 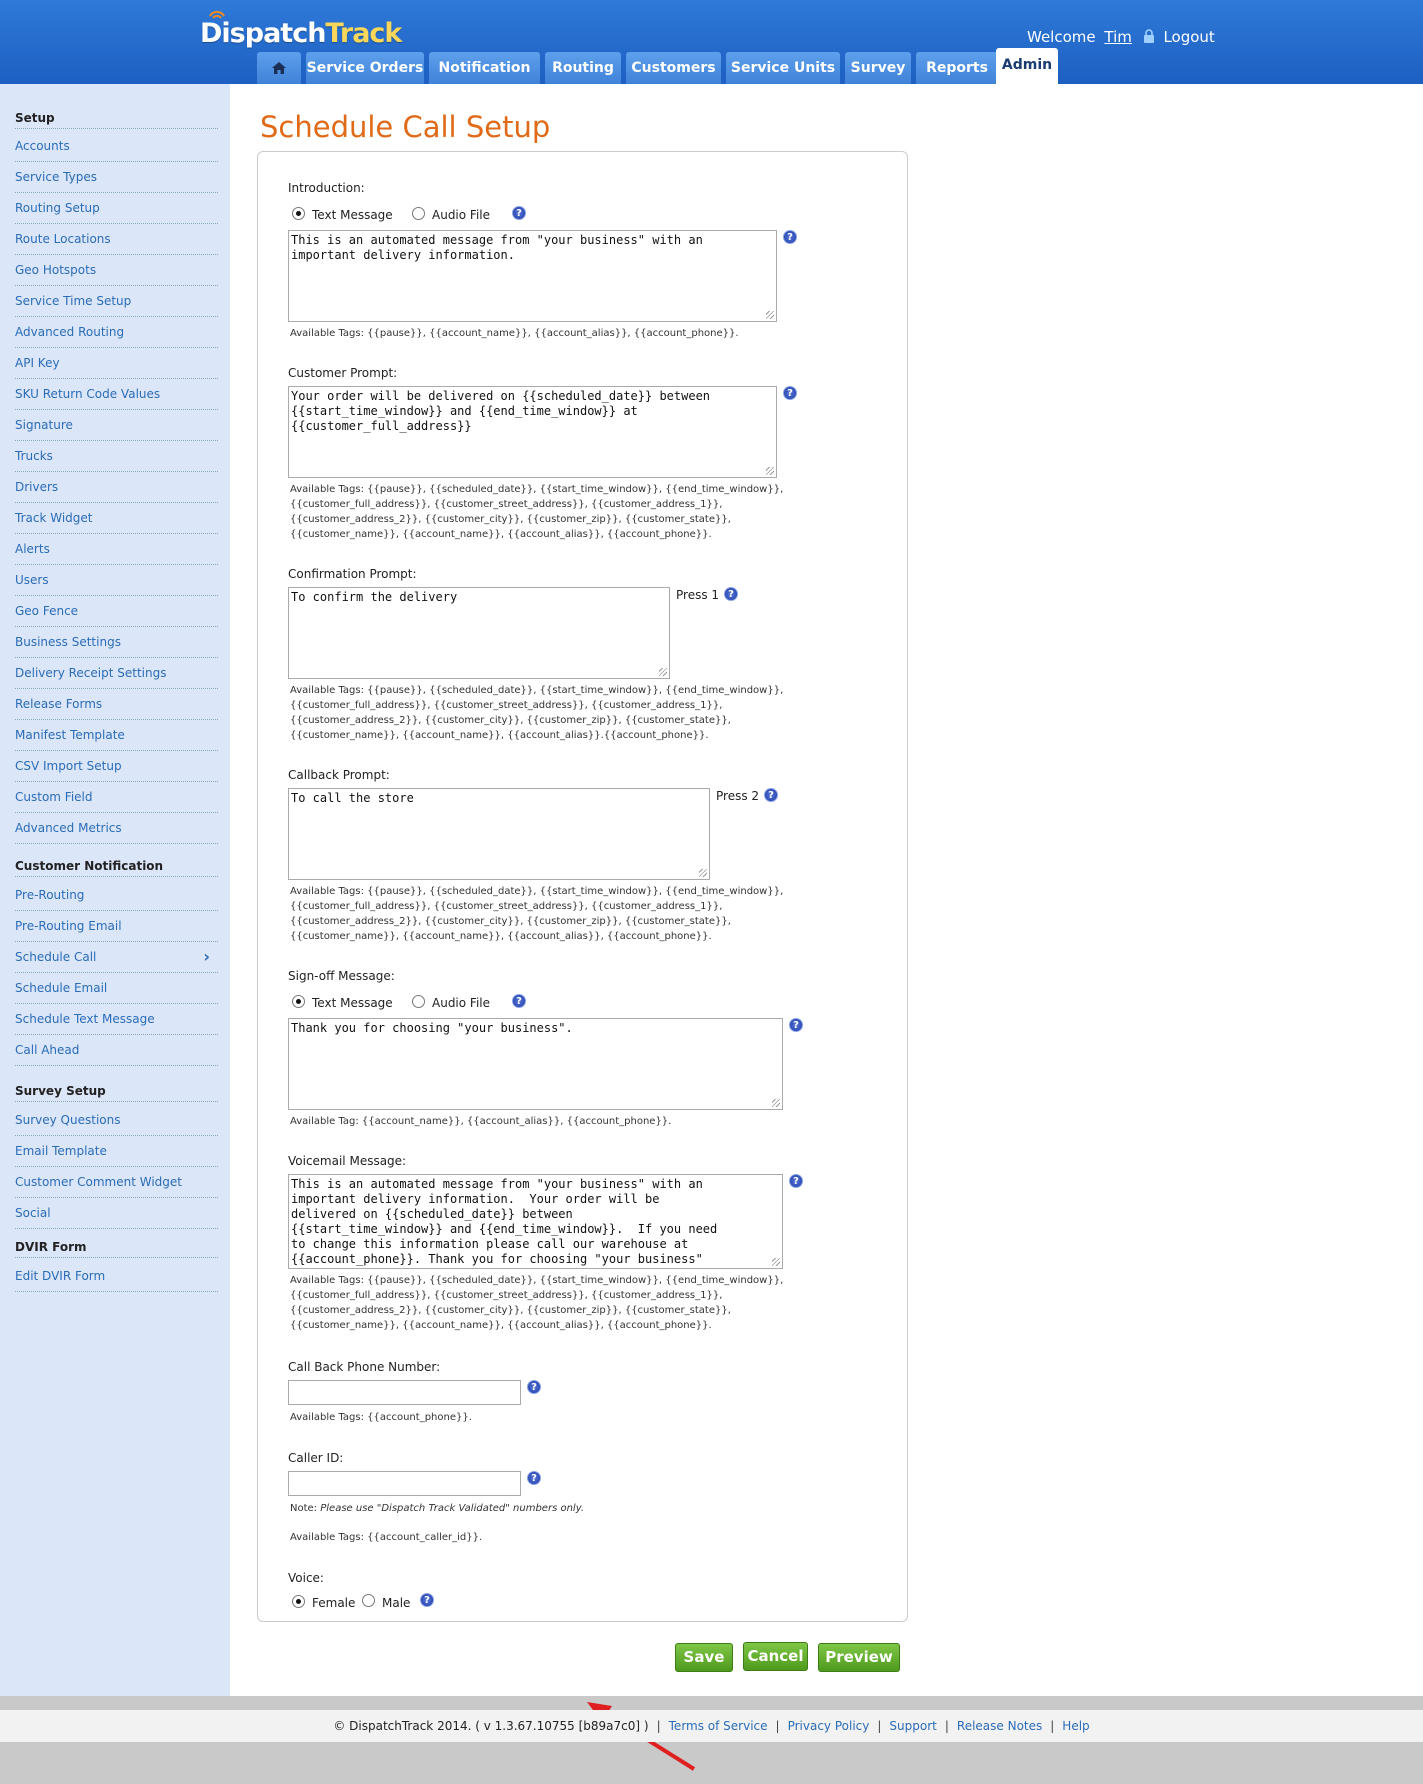 What do you see at coordinates (279, 68) in the screenshot?
I see `tab-home` at bounding box center [279, 68].